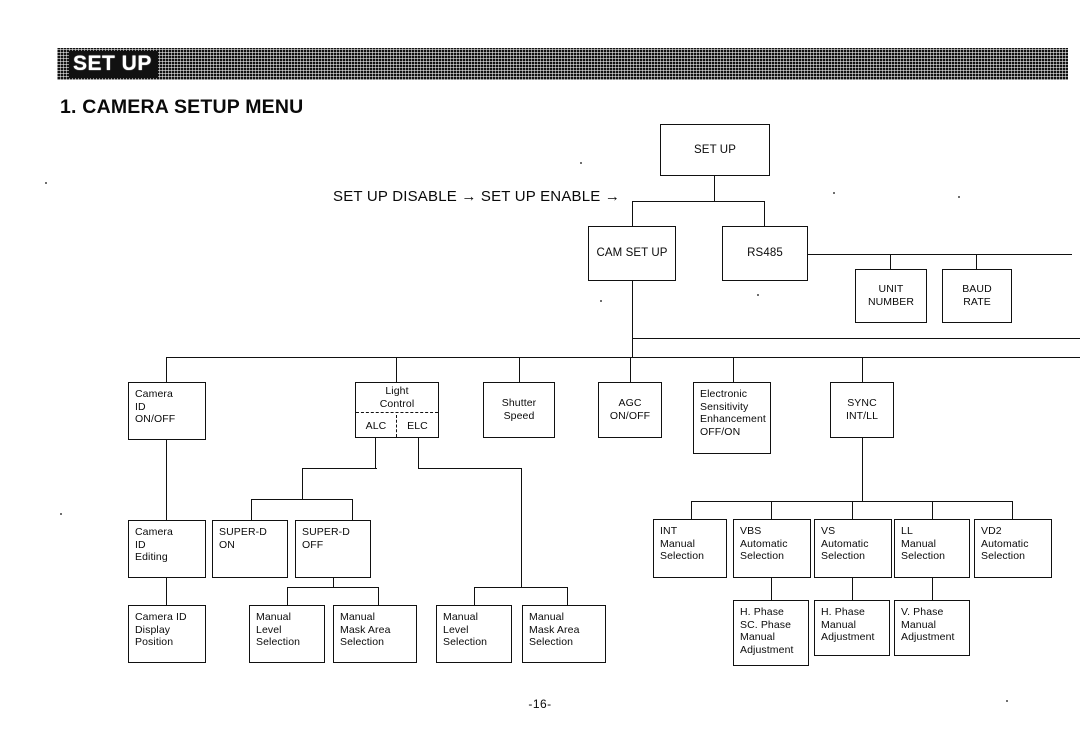 The width and height of the screenshot is (1080, 744). Describe the element at coordinates (167, 369) in the screenshot. I see `connector-to-camera-id` at that location.